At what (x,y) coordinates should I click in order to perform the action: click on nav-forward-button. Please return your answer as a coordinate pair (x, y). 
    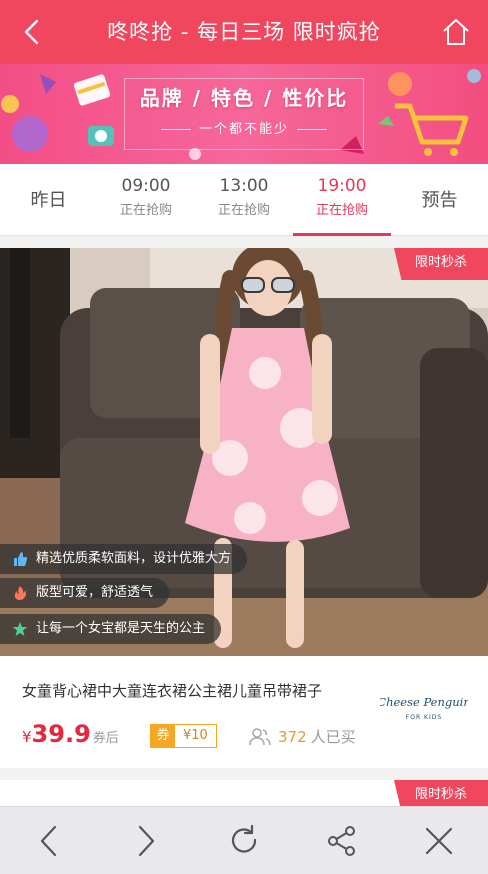
    Looking at the image, I should click on (146, 841).